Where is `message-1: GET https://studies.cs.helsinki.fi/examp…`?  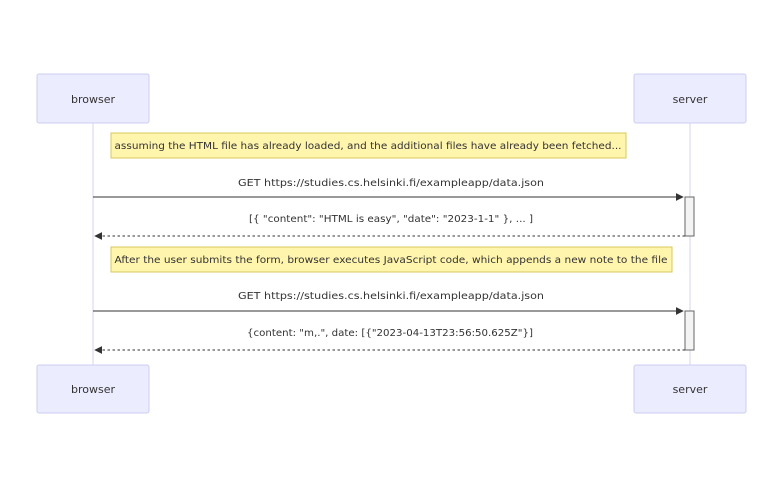
message-1: GET https://studies.cs.helsinki.fi/examp… is located at coordinates (388, 189).